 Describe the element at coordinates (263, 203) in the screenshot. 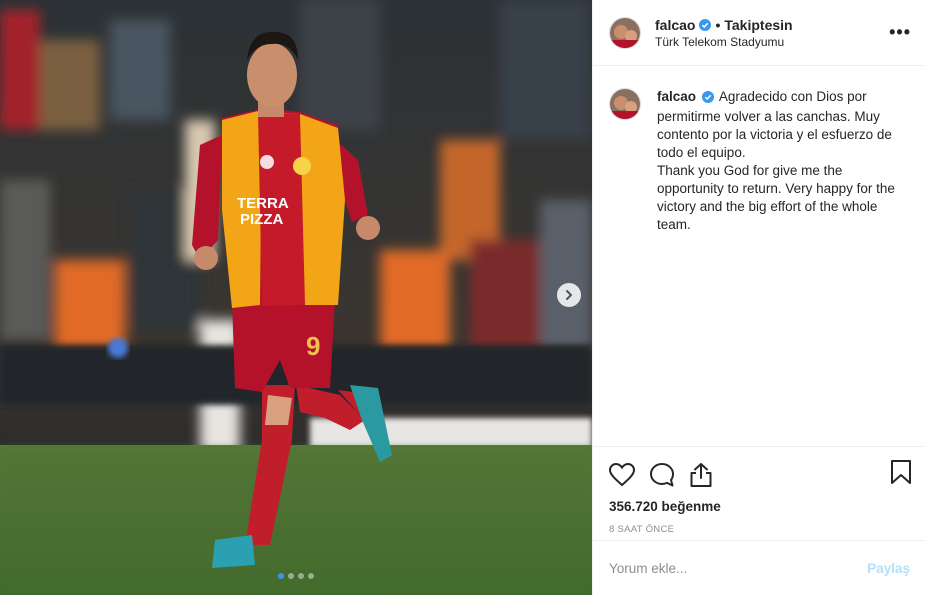

I see `jersey-sponsor-line1: TERRA` at that location.